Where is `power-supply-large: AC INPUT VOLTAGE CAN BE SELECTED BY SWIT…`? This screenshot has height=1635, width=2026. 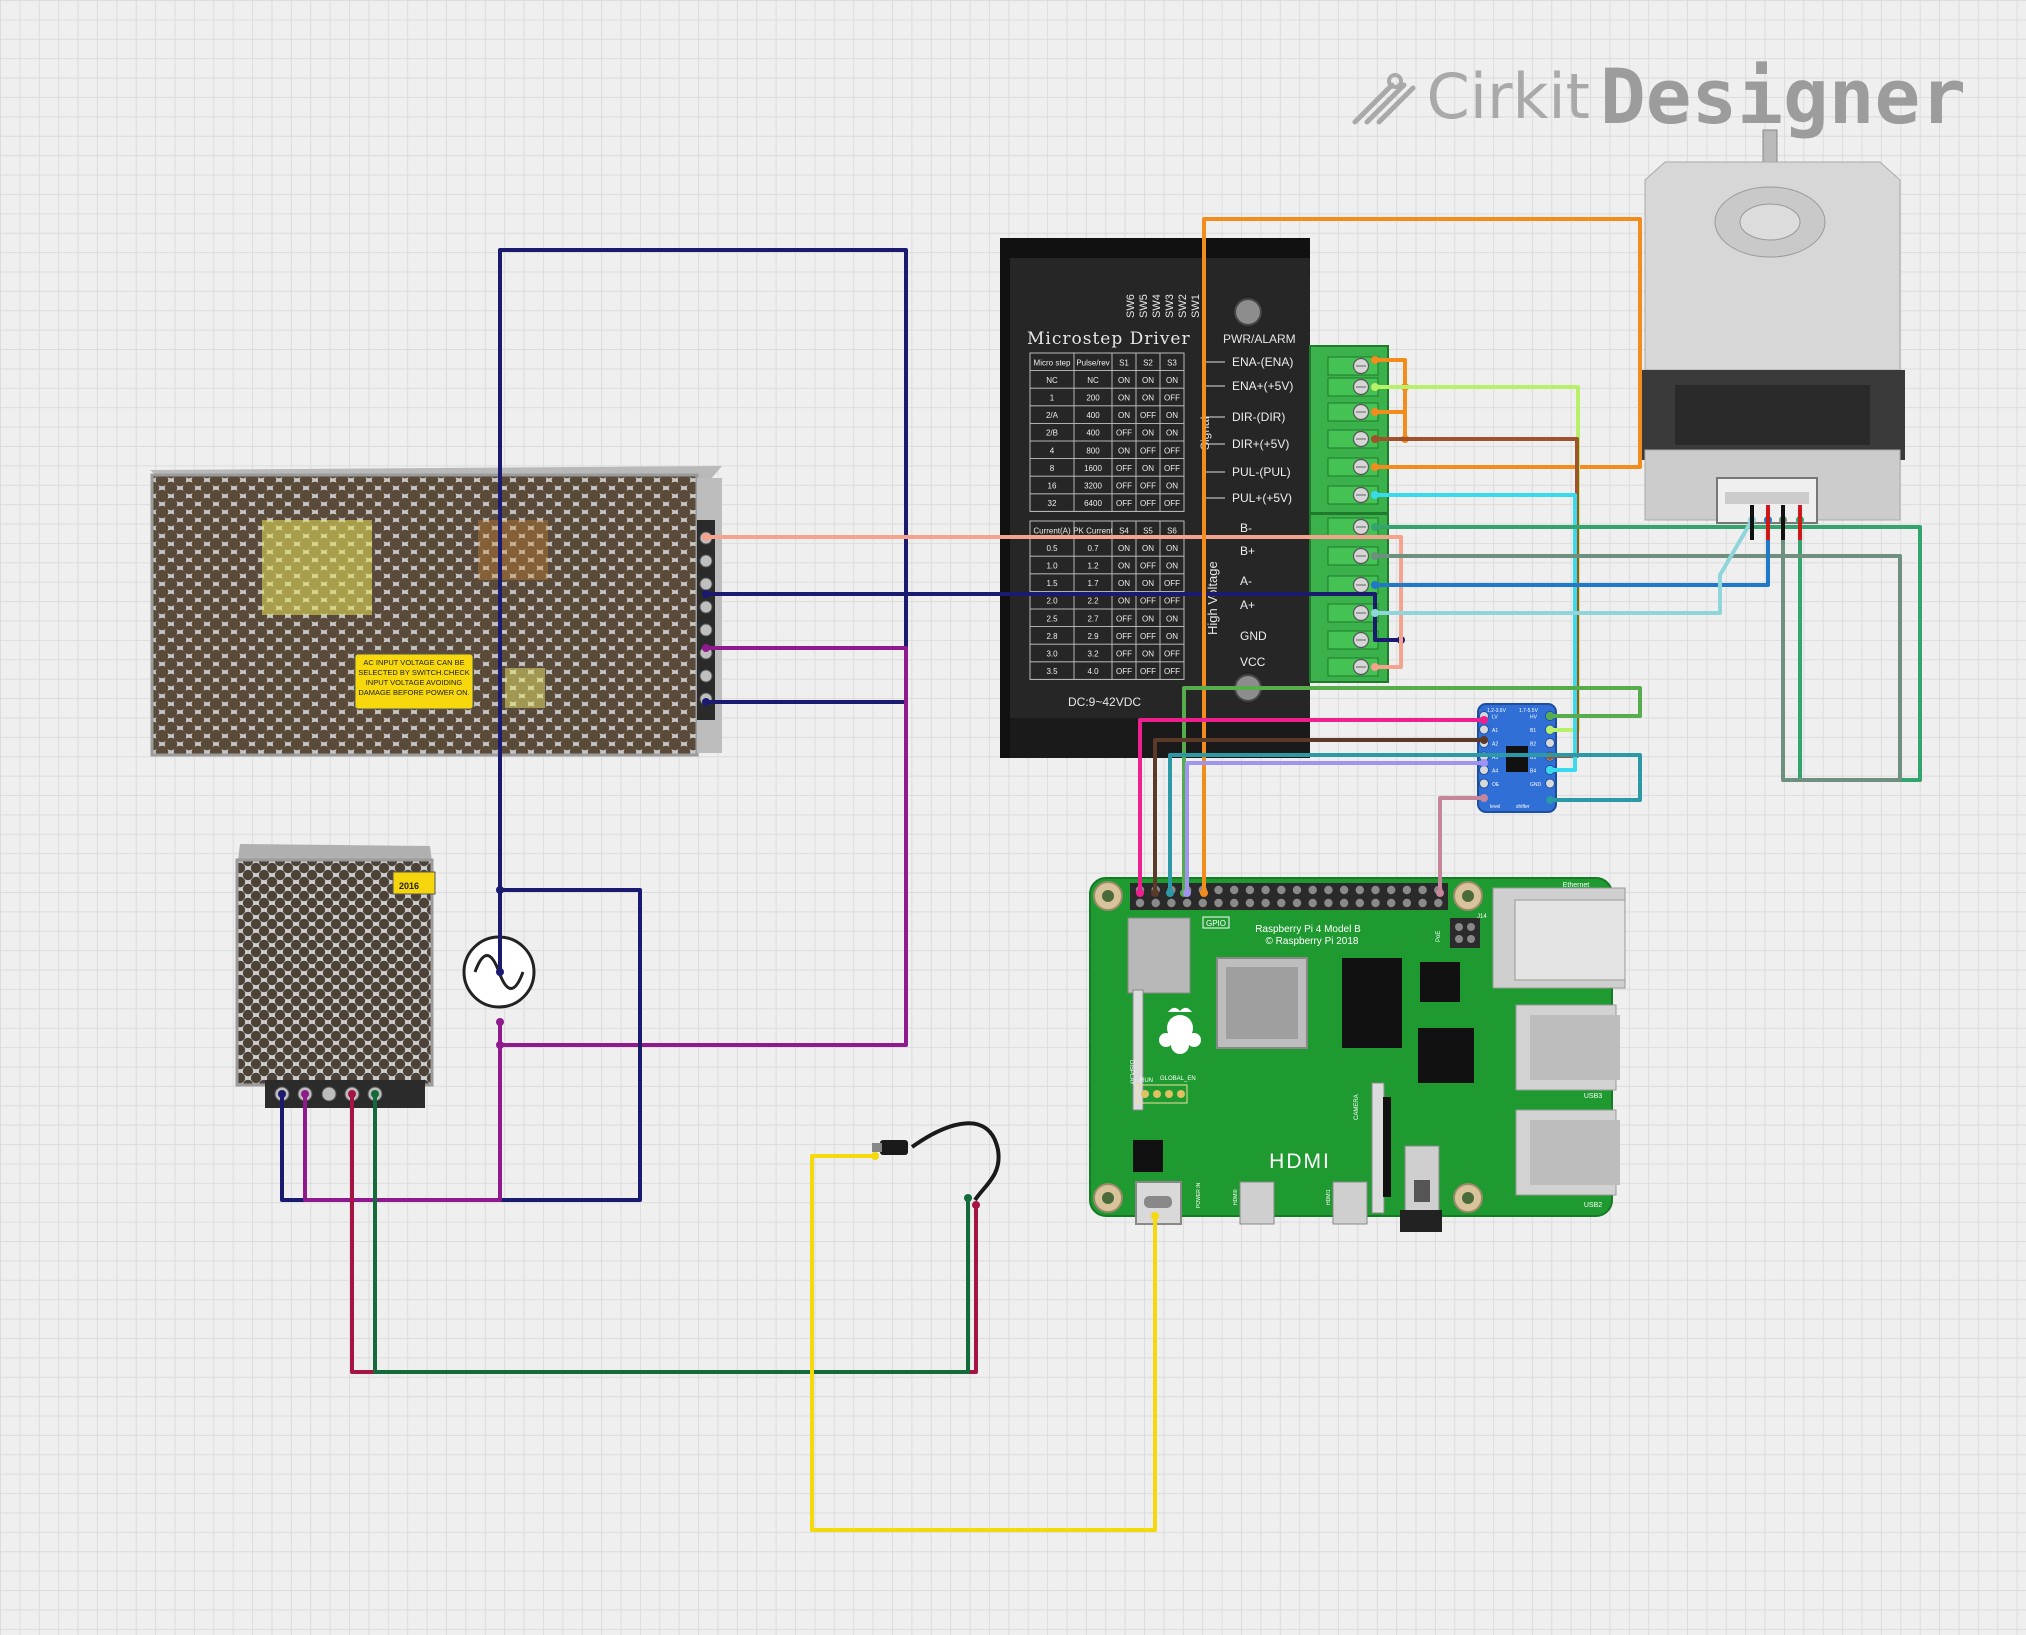
power-supply-large: AC INPUT VOLTAGE CAN BE SELECTED BY SWIT… is located at coordinates (436, 611).